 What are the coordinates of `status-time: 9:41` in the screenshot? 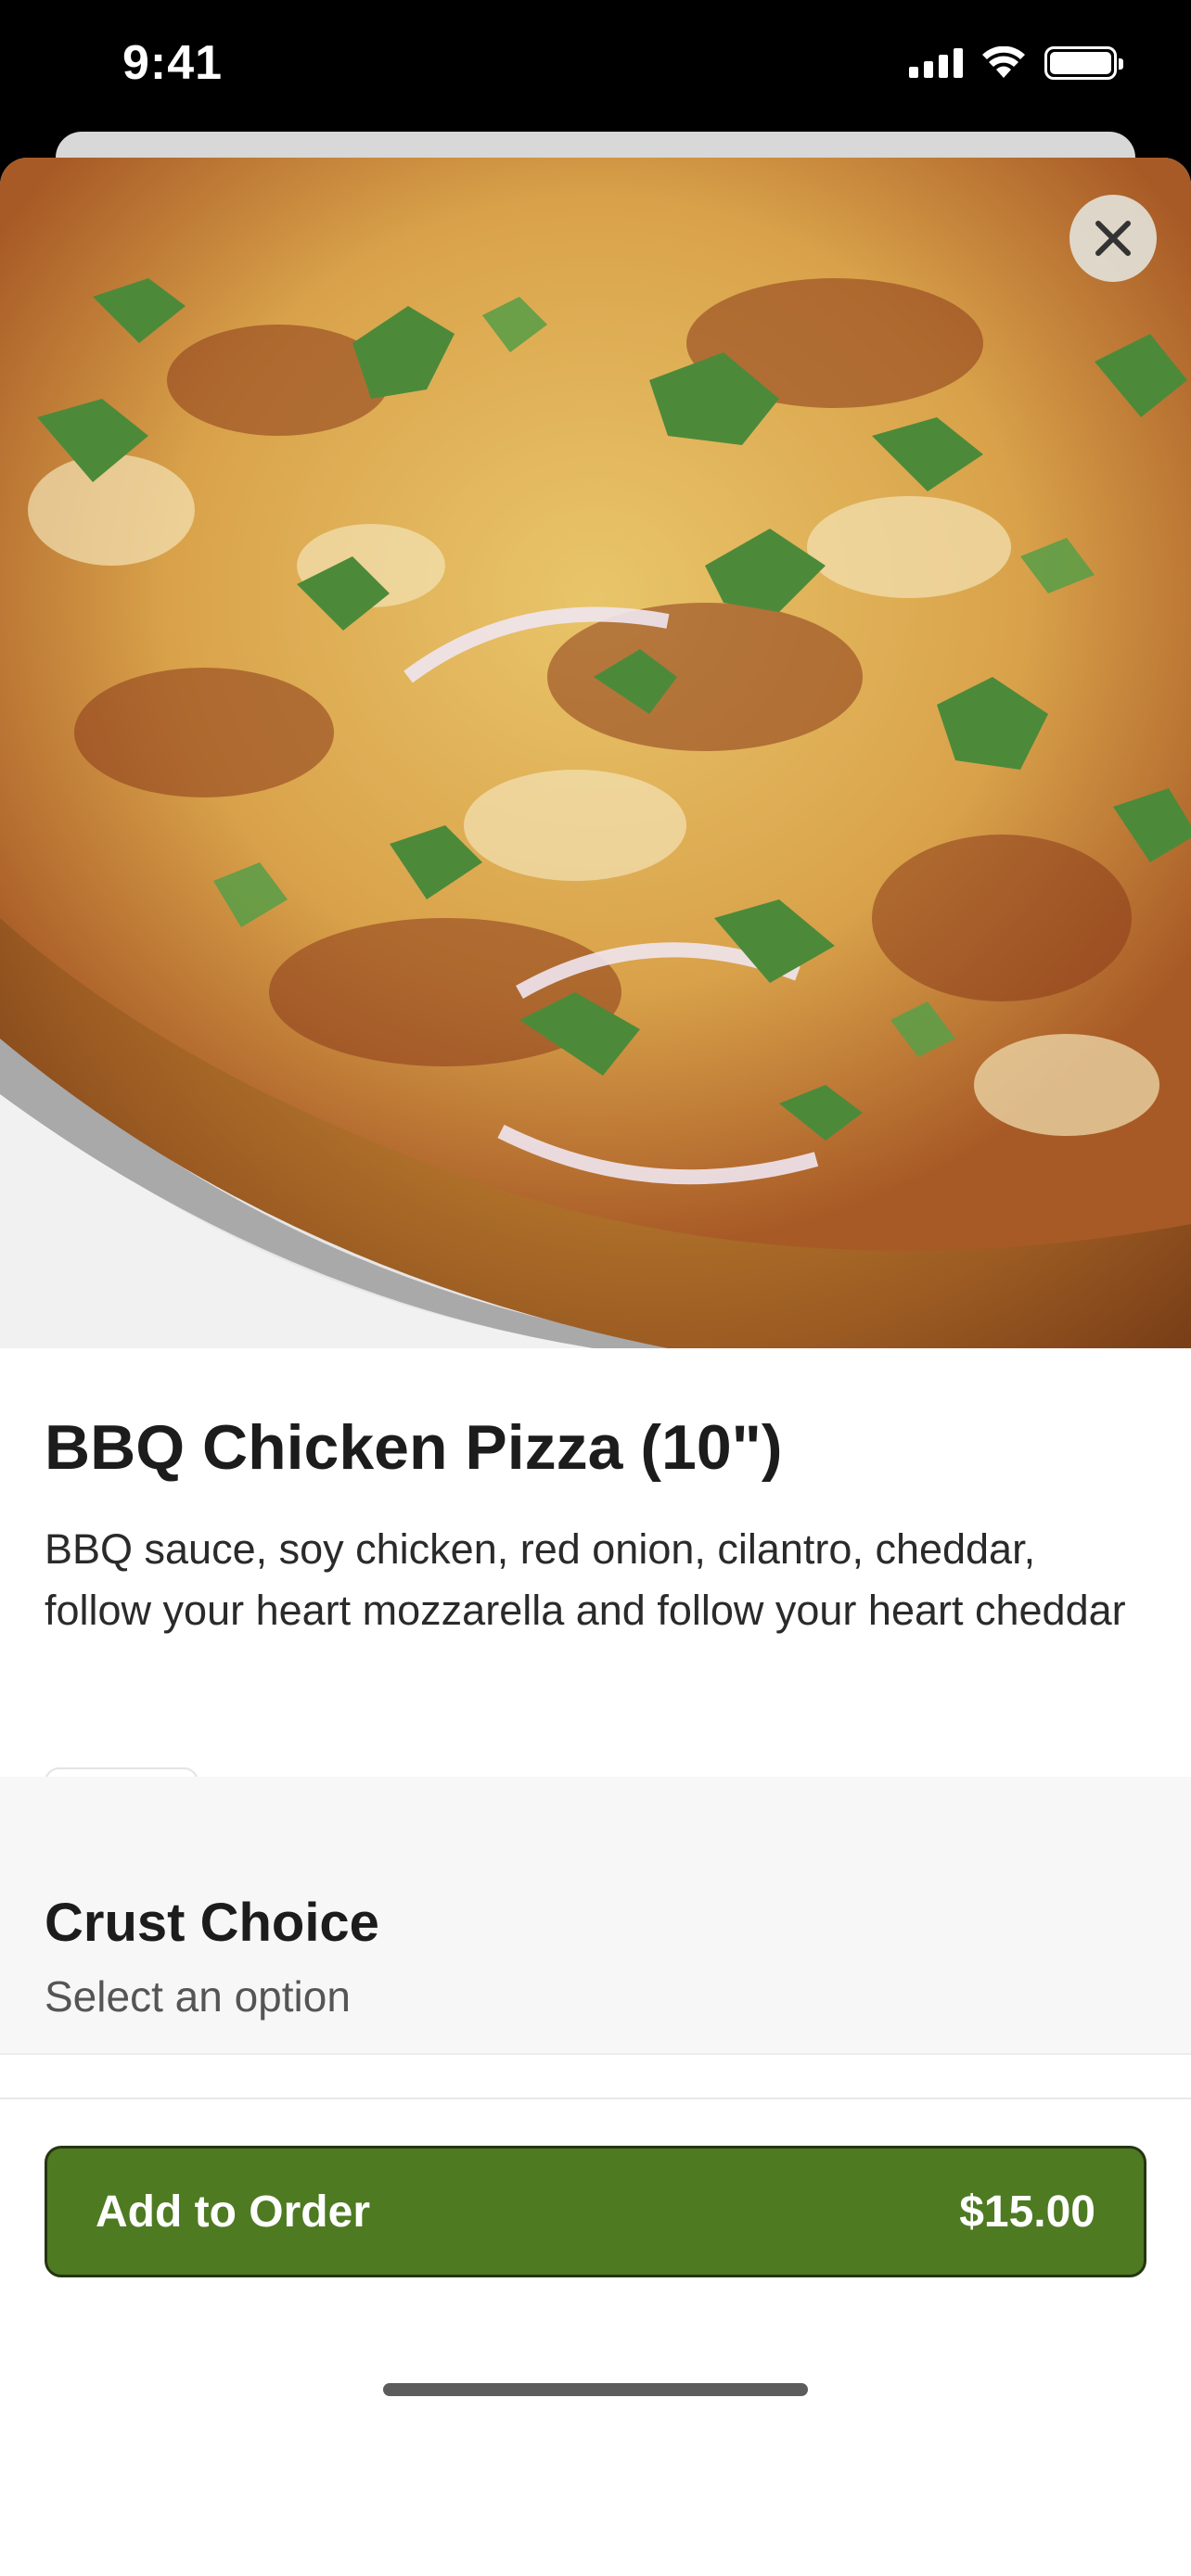 It's located at (173, 63).